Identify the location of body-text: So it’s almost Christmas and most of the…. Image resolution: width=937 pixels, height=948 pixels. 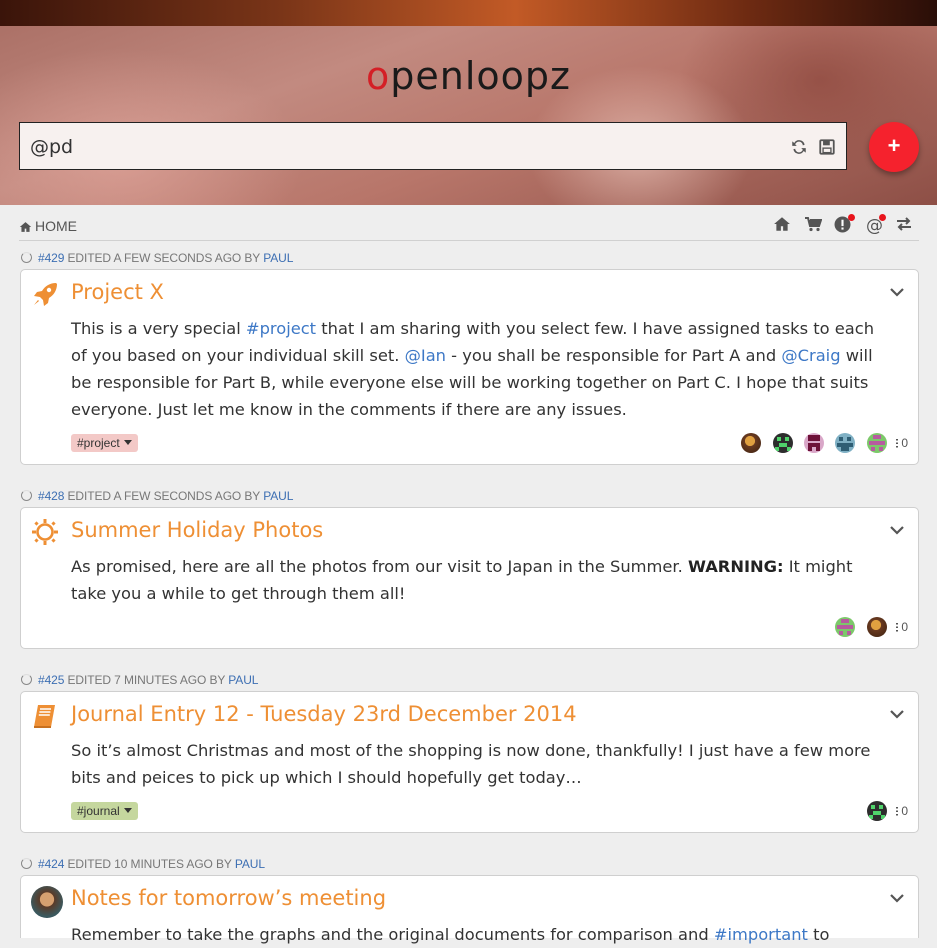
(471, 764).